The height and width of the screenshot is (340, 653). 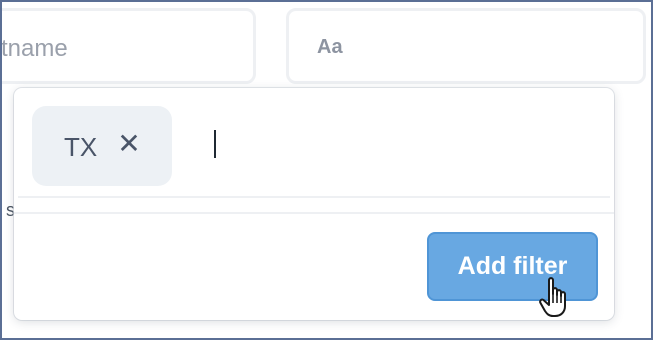 I want to click on background-field-text: stname, so click(x=34, y=48).